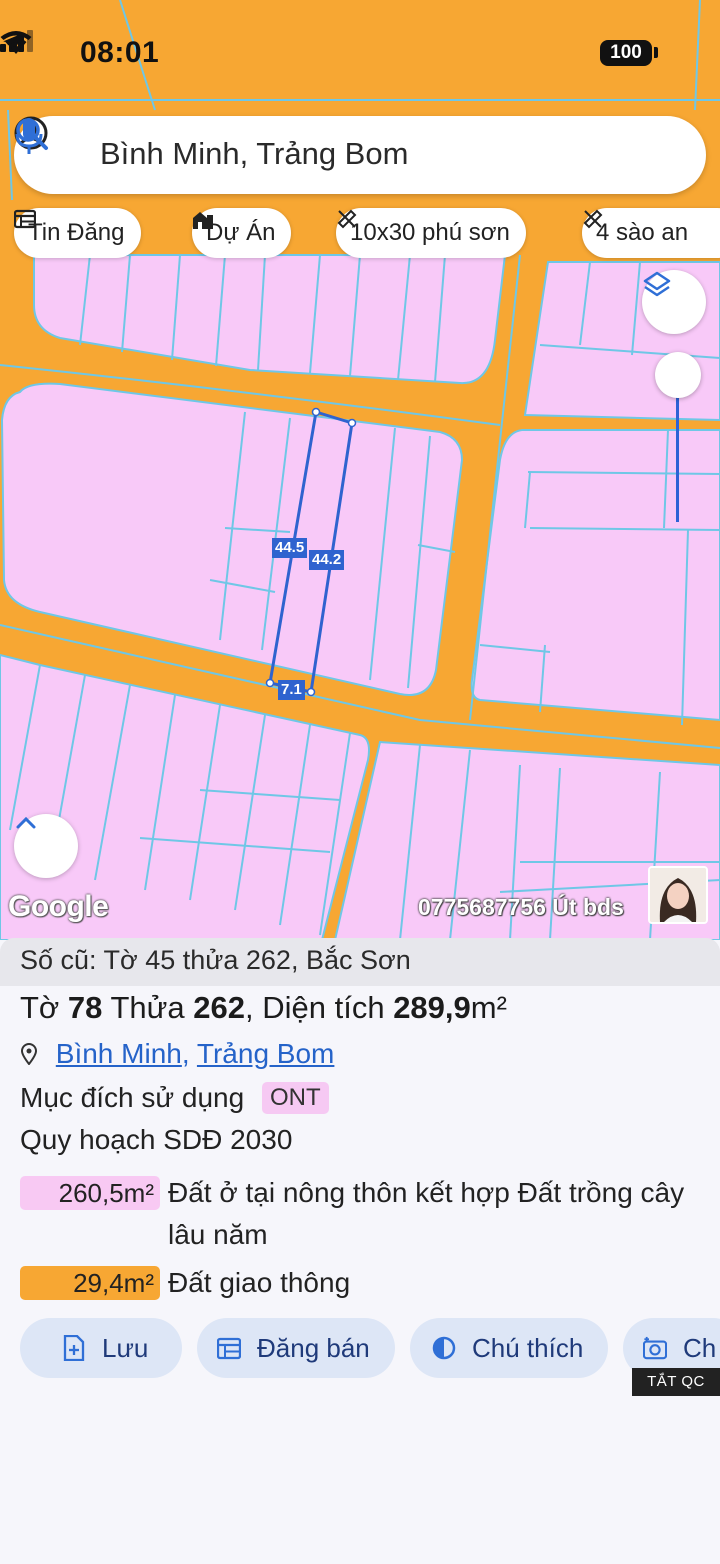 This screenshot has width=720, height=1564. I want to click on layers-button, so click(674, 302).